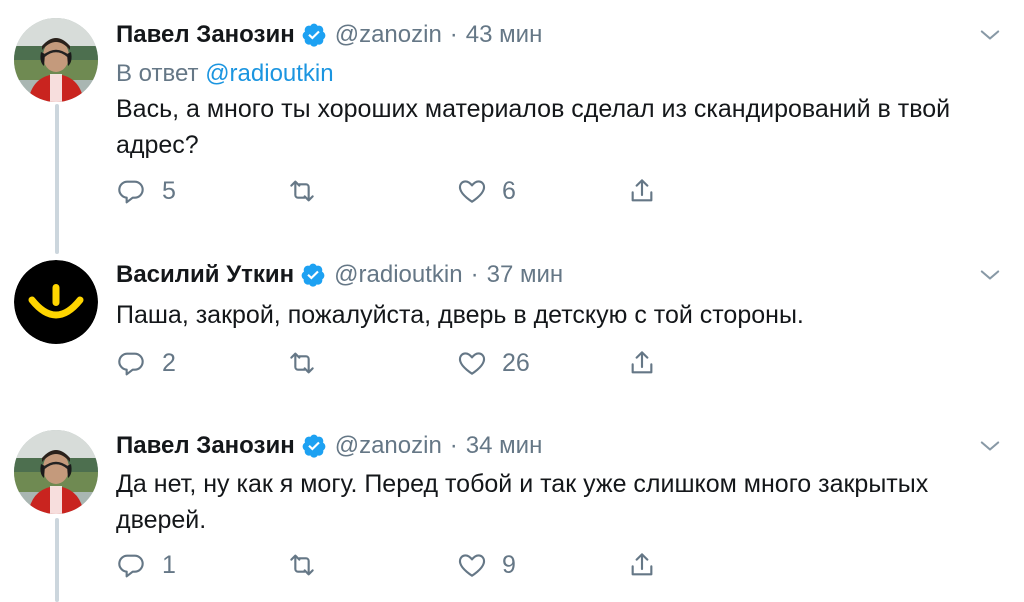 This screenshot has height=602, width=1024. What do you see at coordinates (504, 35) in the screenshot?
I see `tweet-timestamp: 43 мин` at bounding box center [504, 35].